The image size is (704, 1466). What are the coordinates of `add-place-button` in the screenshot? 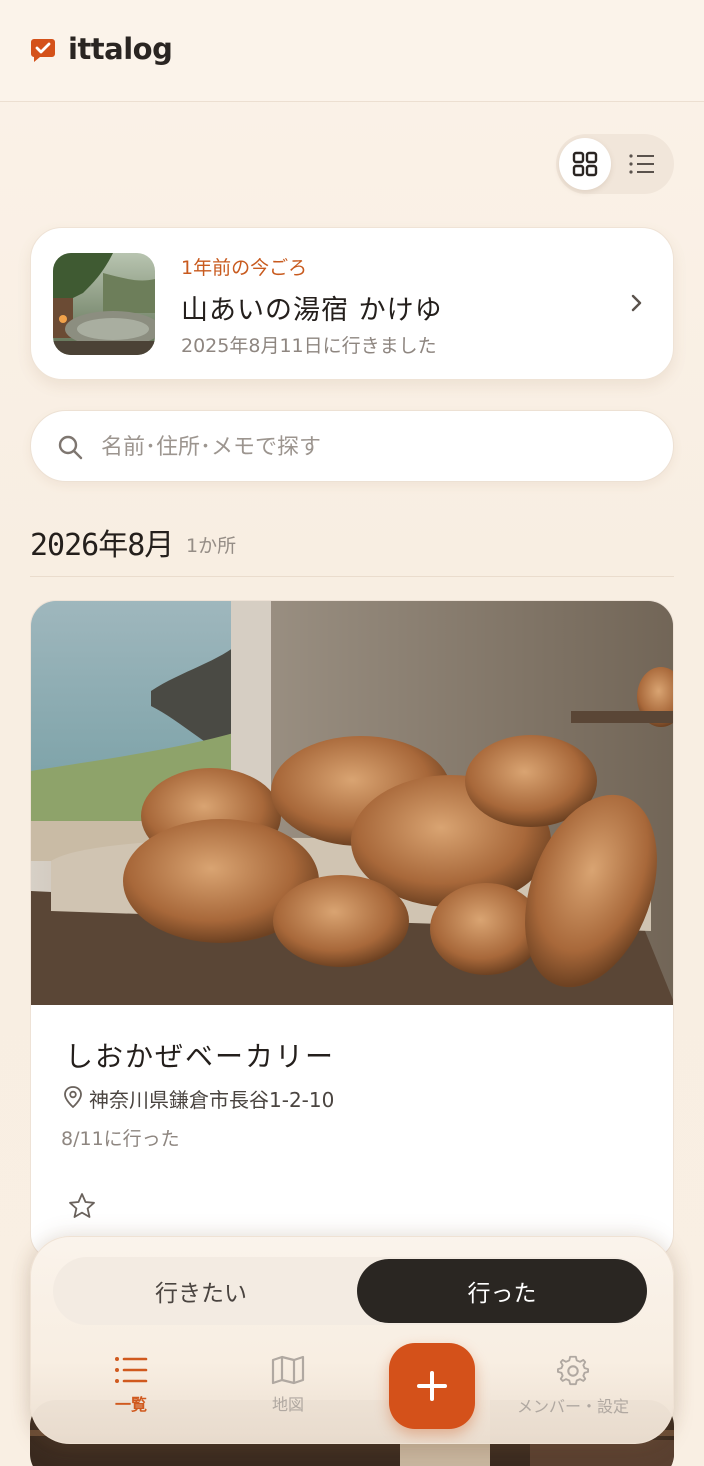 It's located at (432, 1386).